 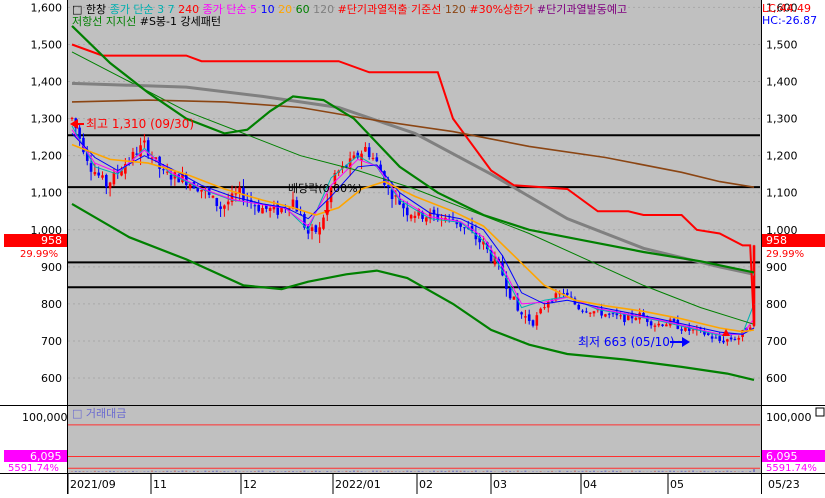 I want to click on price-tick-right: 1,500, so click(x=782, y=44).